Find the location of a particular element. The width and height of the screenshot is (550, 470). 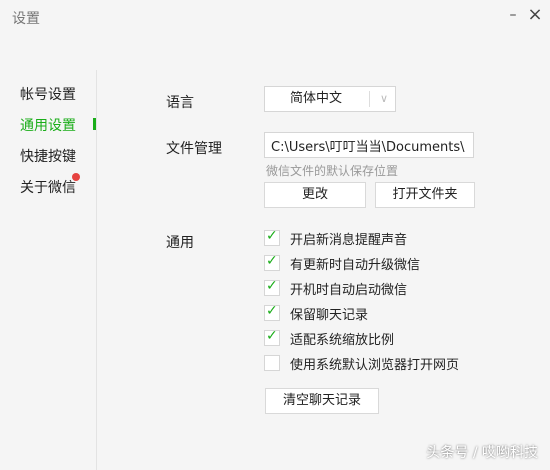

minimize-icon: – is located at coordinates (513, 15).